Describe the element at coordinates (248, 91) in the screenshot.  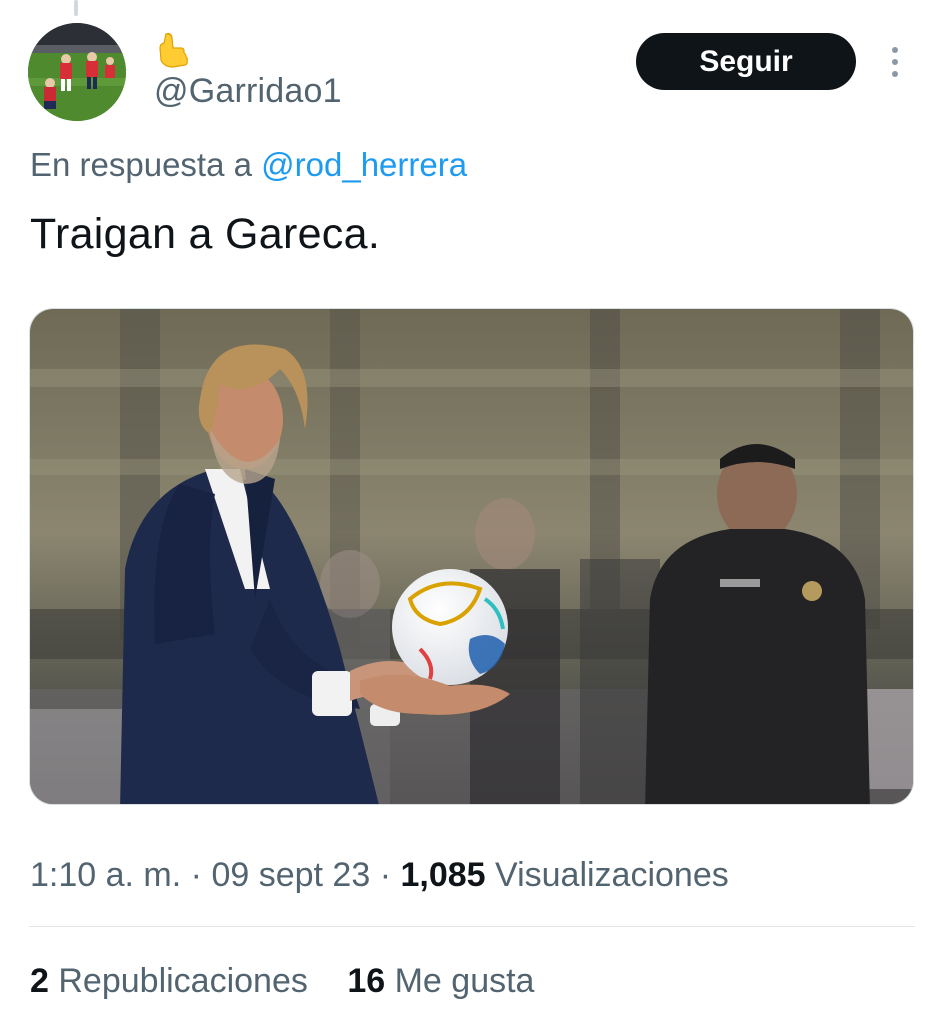
I see `author-handle: @Garridao1` at that location.